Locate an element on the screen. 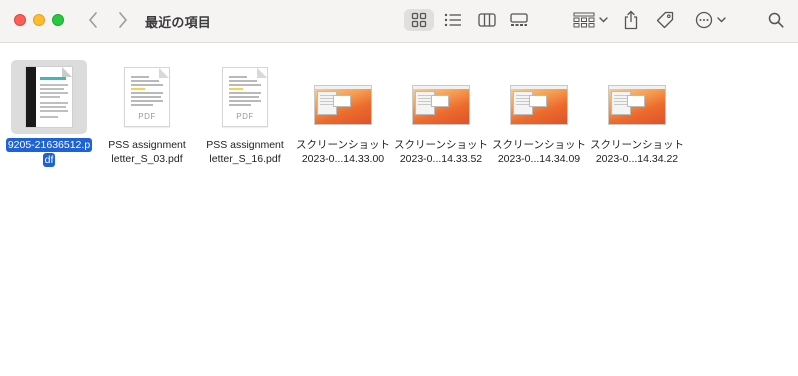  view-as-icons-button is located at coordinates (419, 20).